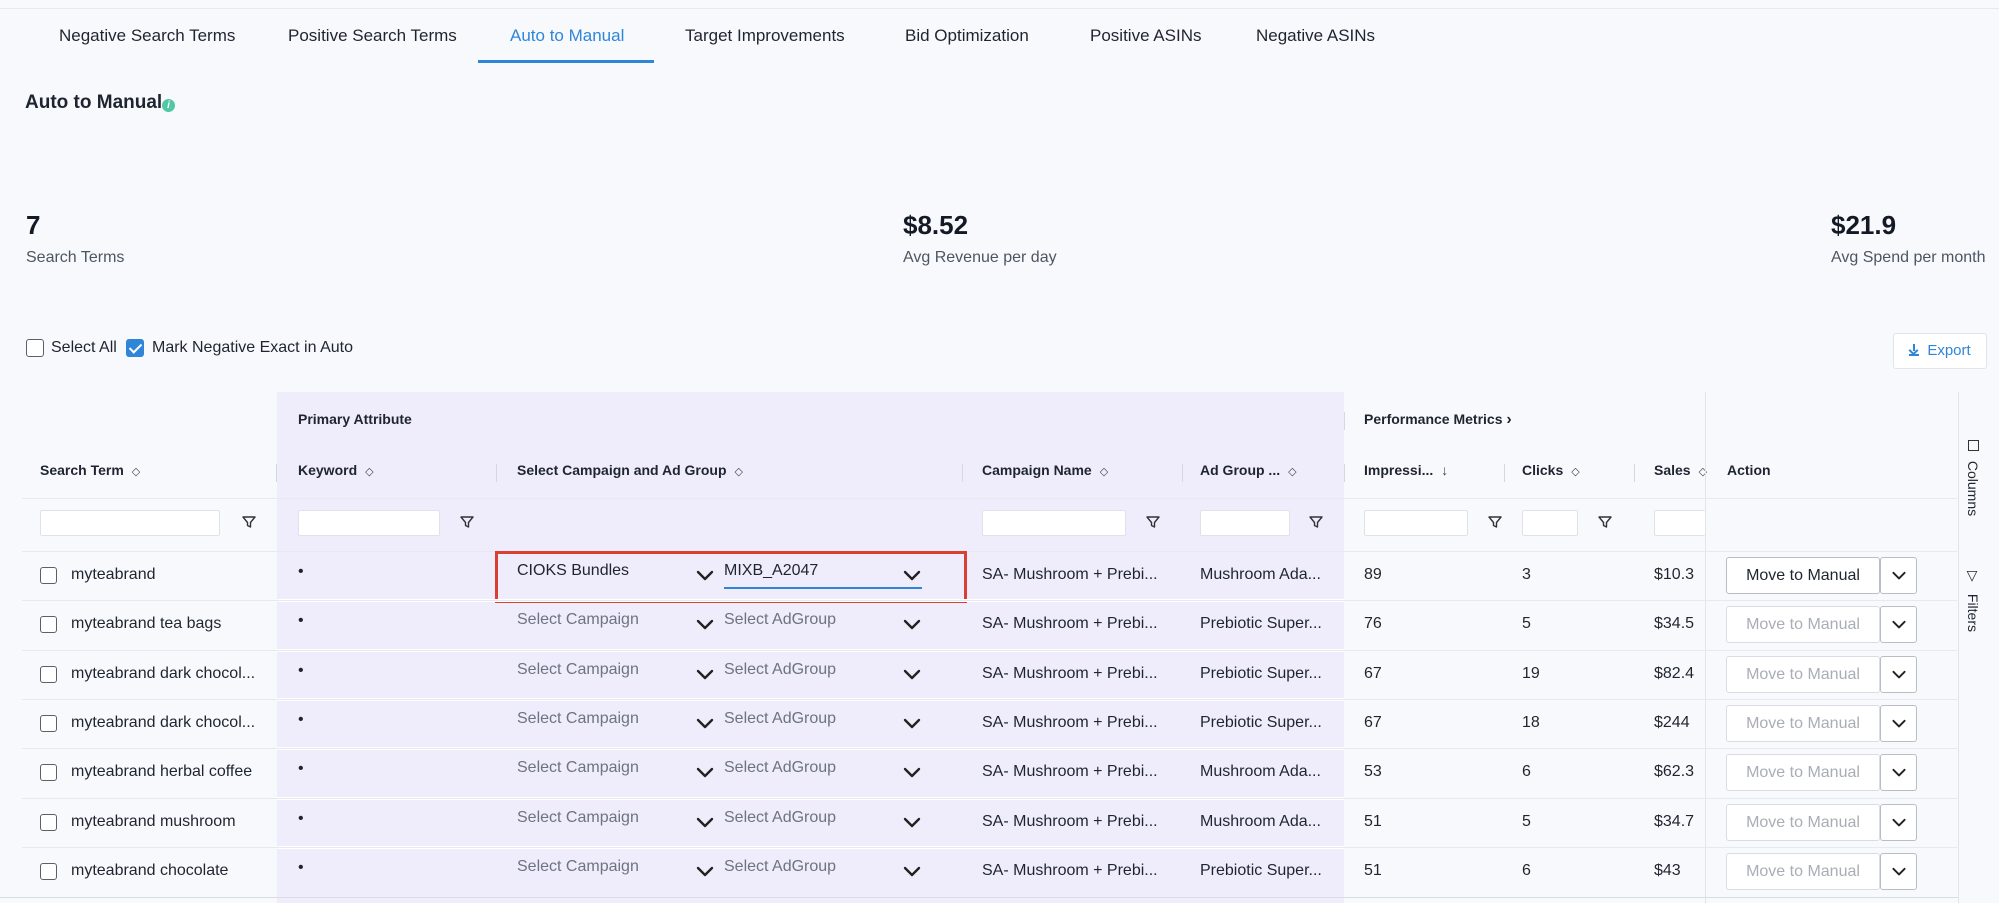 This screenshot has width=1999, height=903. I want to click on tab-positive-asins: Positive ASINs, so click(1146, 36).